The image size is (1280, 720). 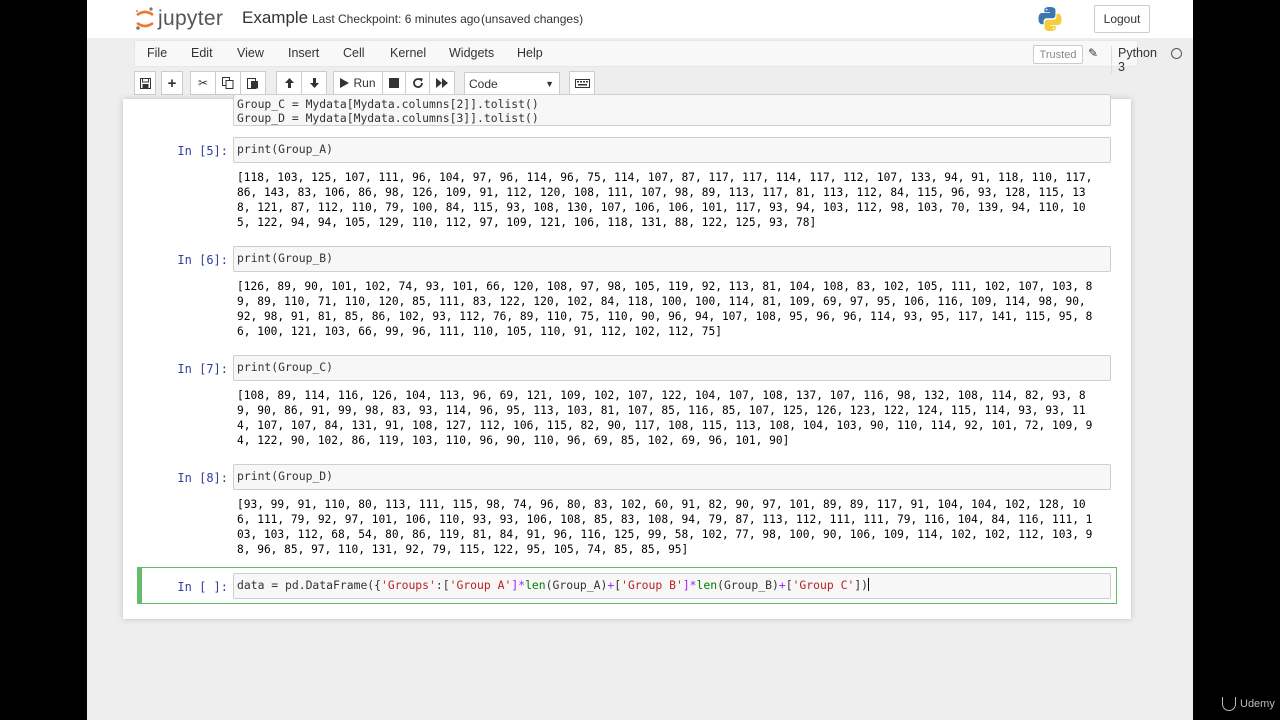 I want to click on jupyter-logo-icon, so click(x=145, y=18).